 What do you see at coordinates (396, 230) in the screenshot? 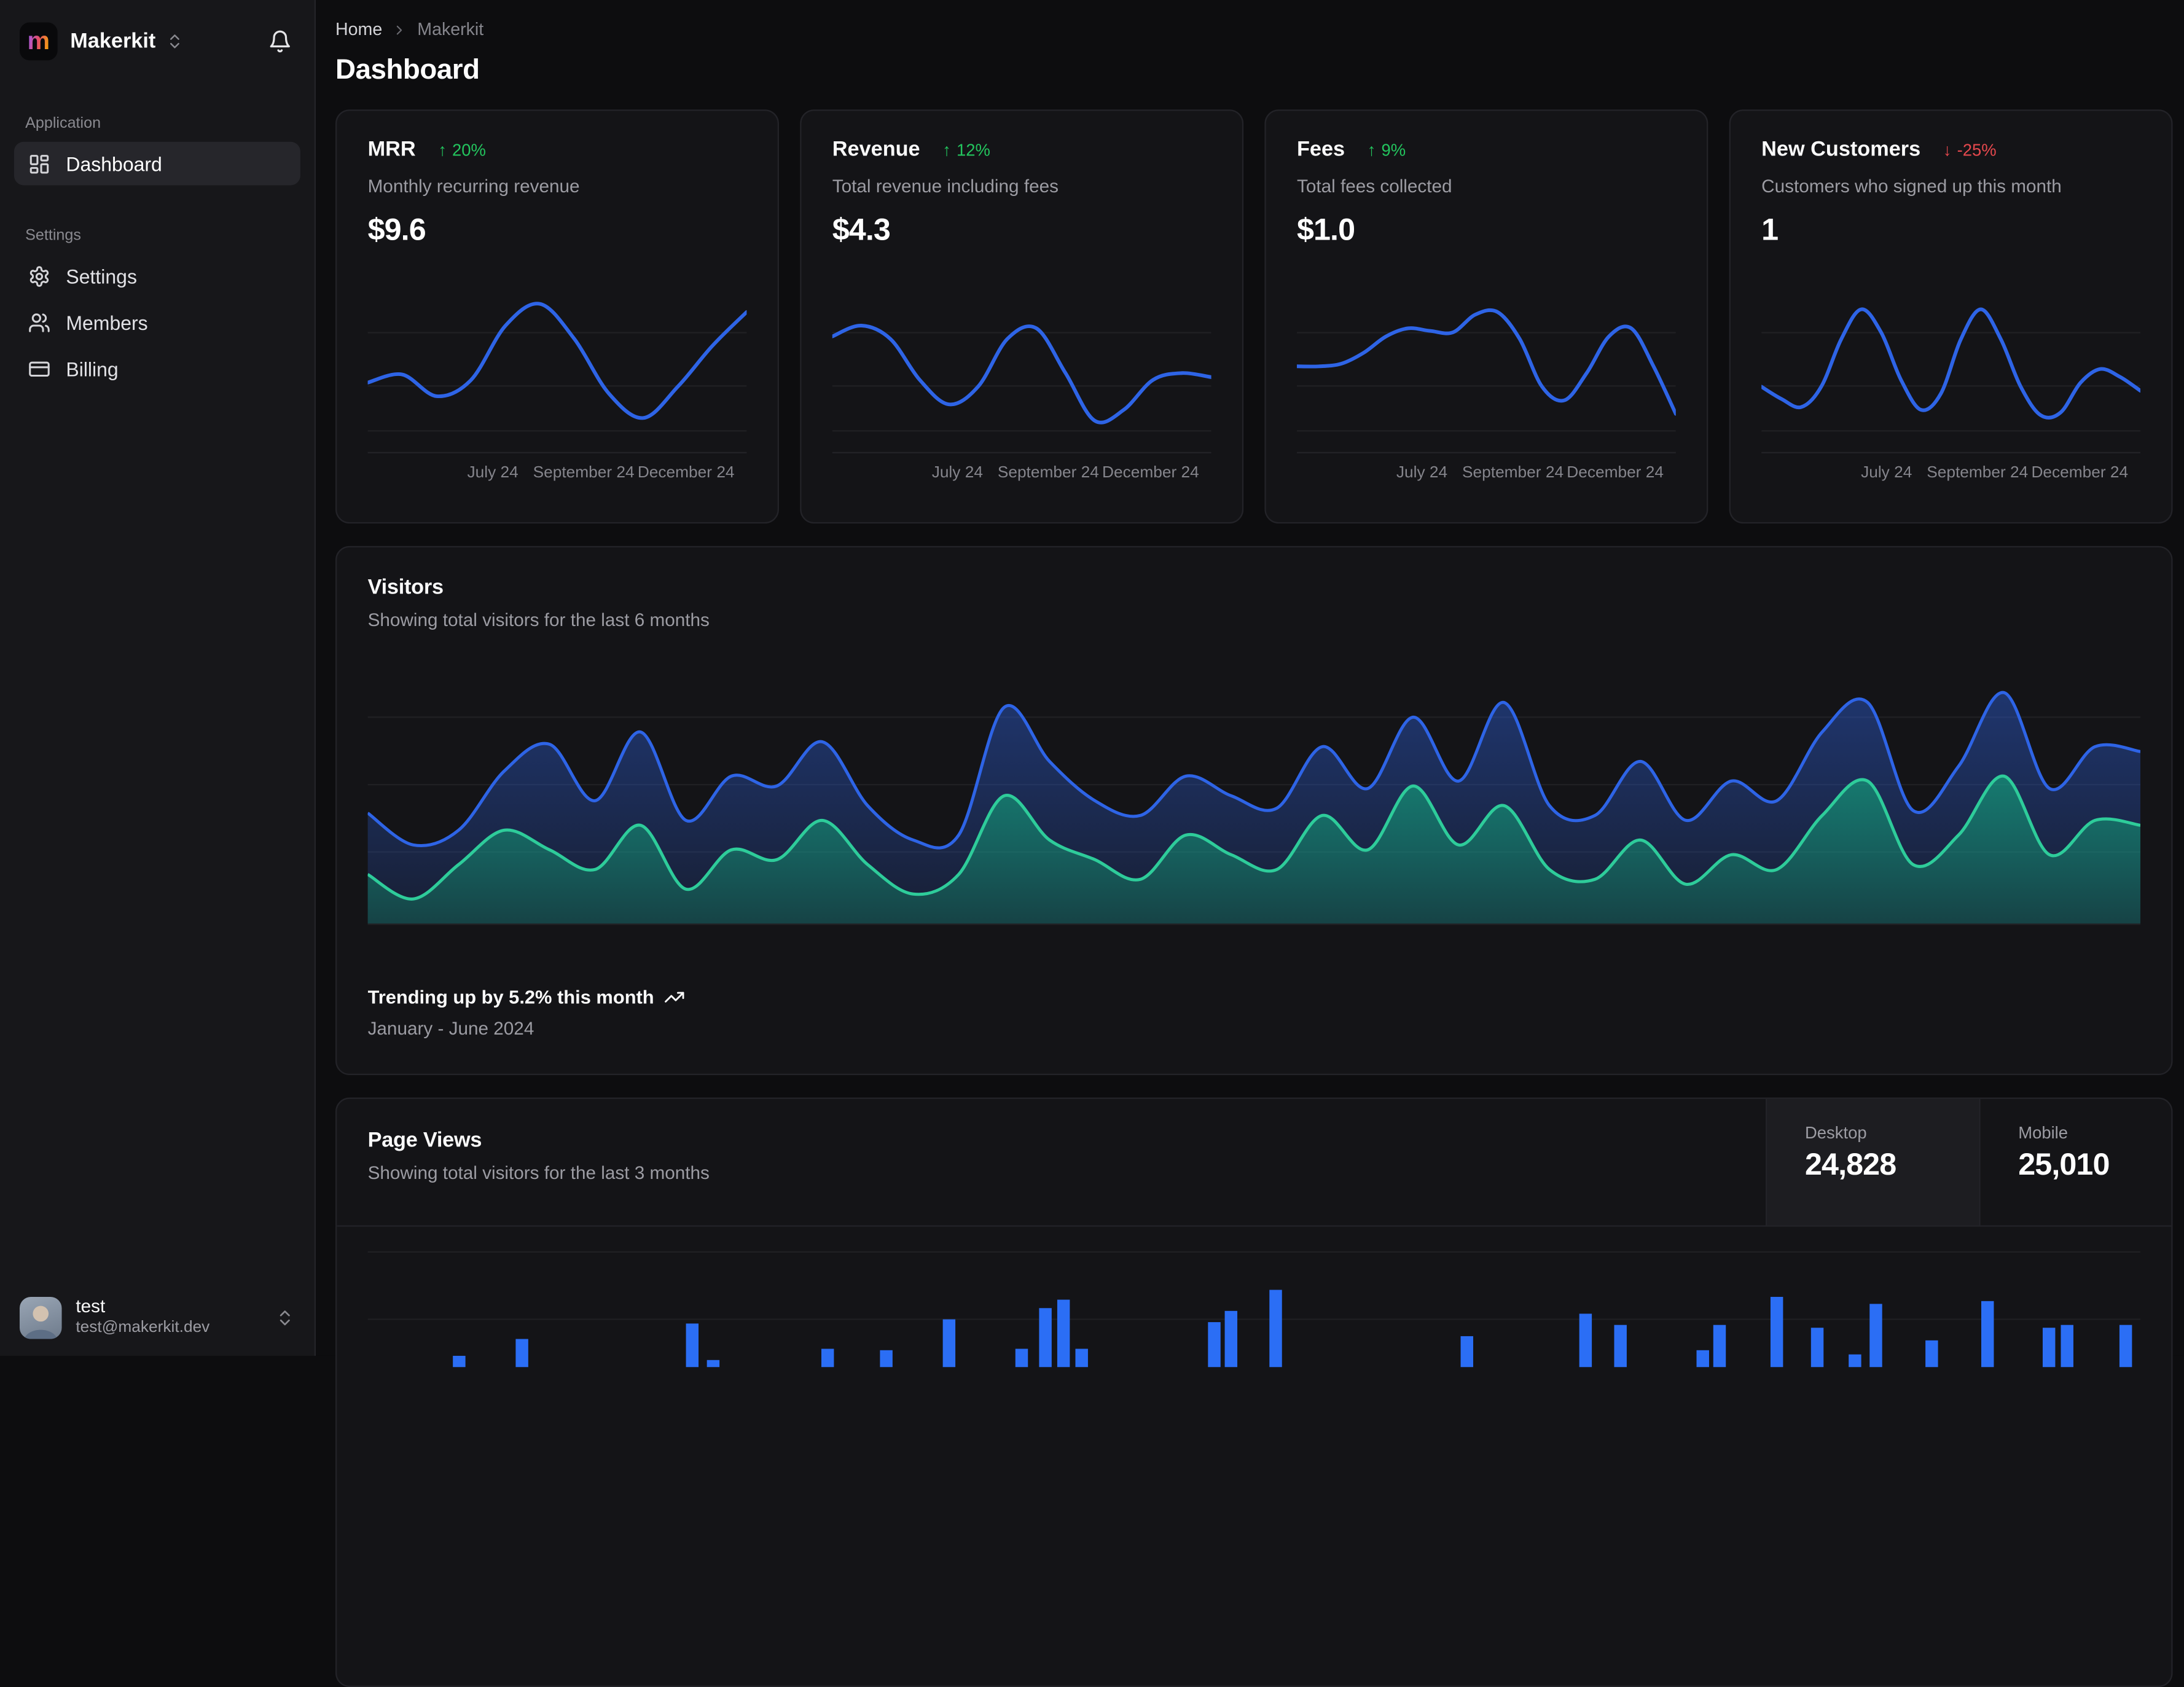
I see `stat-value: $9.6` at bounding box center [396, 230].